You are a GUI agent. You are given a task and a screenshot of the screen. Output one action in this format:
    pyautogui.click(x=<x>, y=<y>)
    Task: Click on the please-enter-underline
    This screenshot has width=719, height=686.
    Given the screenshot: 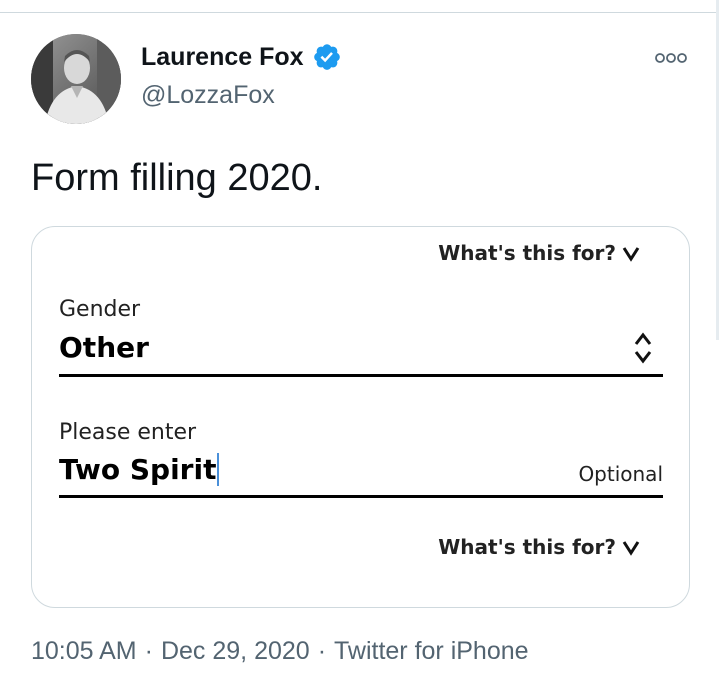 What is the action you would take?
    pyautogui.click(x=361, y=496)
    